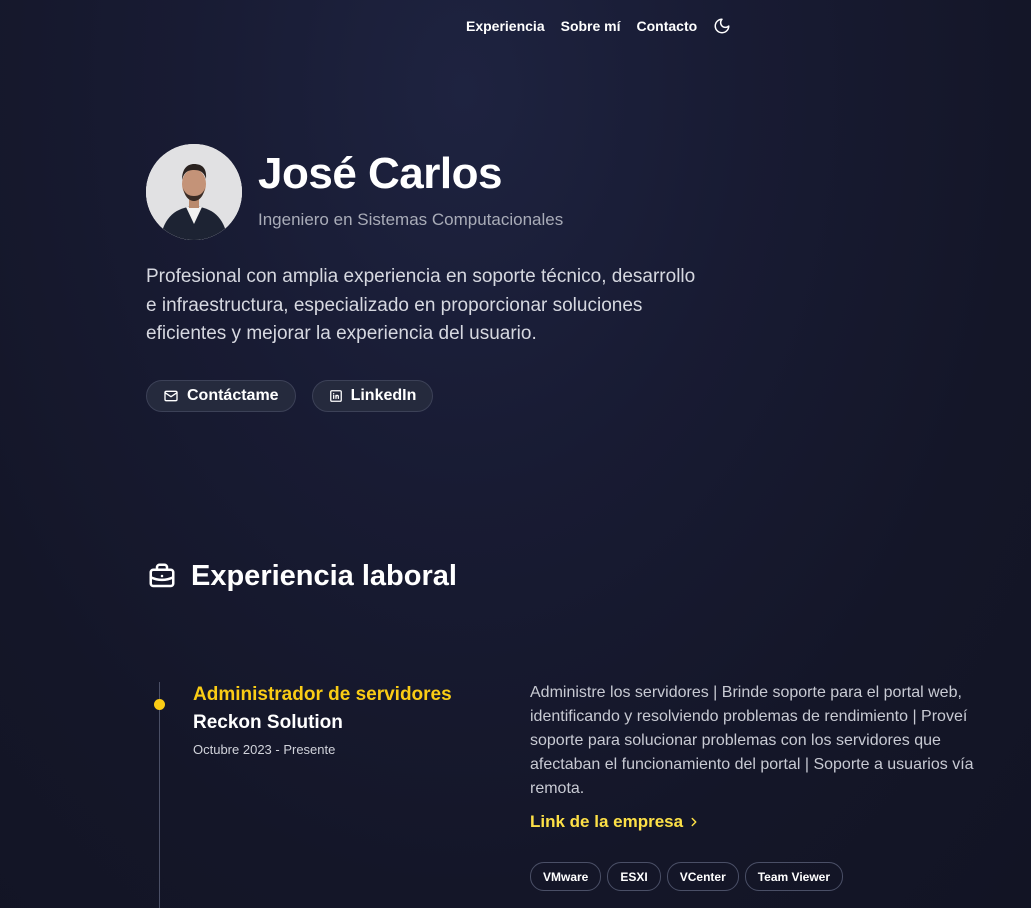  What do you see at coordinates (159, 795) in the screenshot?
I see `timeline-line` at bounding box center [159, 795].